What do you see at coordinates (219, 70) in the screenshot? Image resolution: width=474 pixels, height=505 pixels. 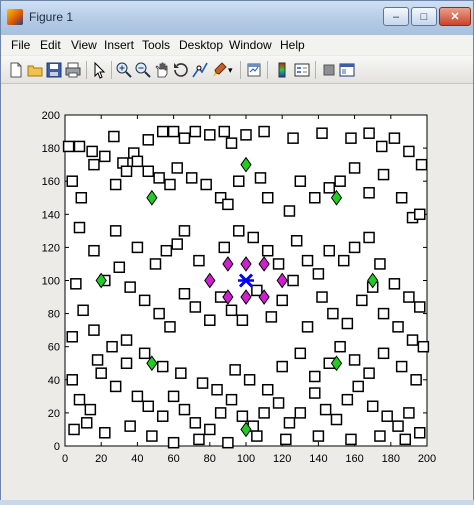 I see `brush-icon` at bounding box center [219, 70].